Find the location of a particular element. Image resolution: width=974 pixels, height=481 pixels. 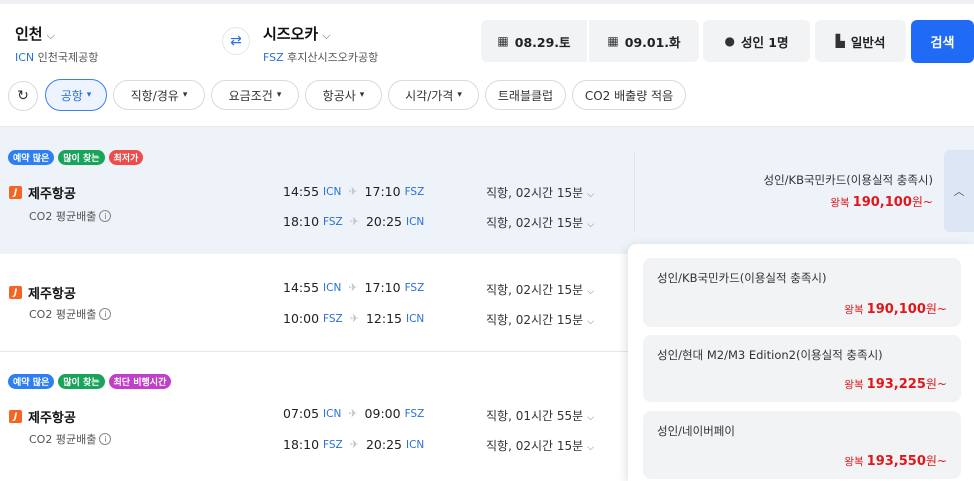

filter-co2: CO2 배출량 적음 is located at coordinates (629, 95).